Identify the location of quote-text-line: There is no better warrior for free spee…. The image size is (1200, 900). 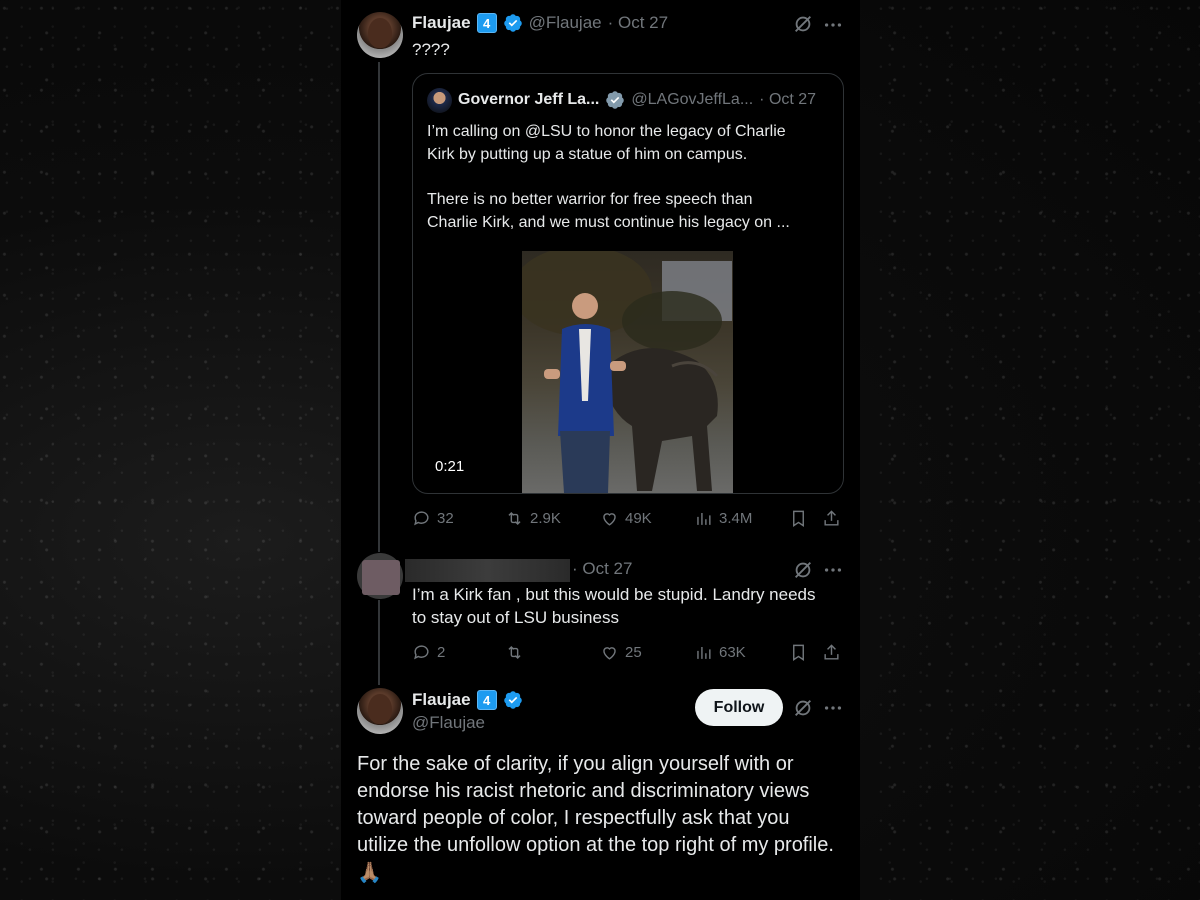
(590, 199).